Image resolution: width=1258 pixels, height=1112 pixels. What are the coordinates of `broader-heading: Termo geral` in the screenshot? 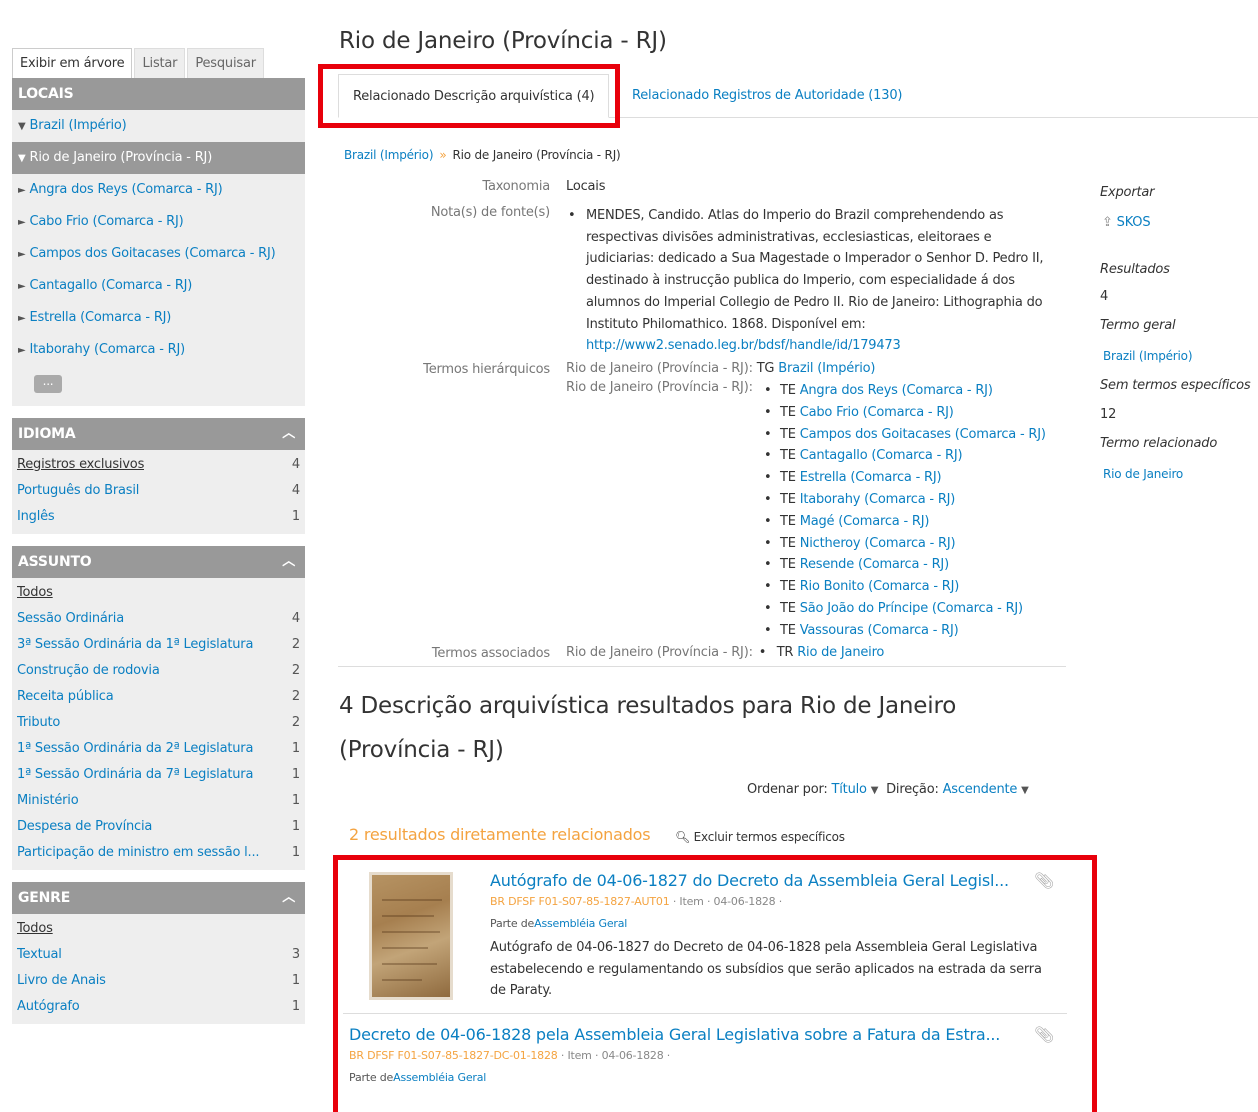 It's located at (1138, 325).